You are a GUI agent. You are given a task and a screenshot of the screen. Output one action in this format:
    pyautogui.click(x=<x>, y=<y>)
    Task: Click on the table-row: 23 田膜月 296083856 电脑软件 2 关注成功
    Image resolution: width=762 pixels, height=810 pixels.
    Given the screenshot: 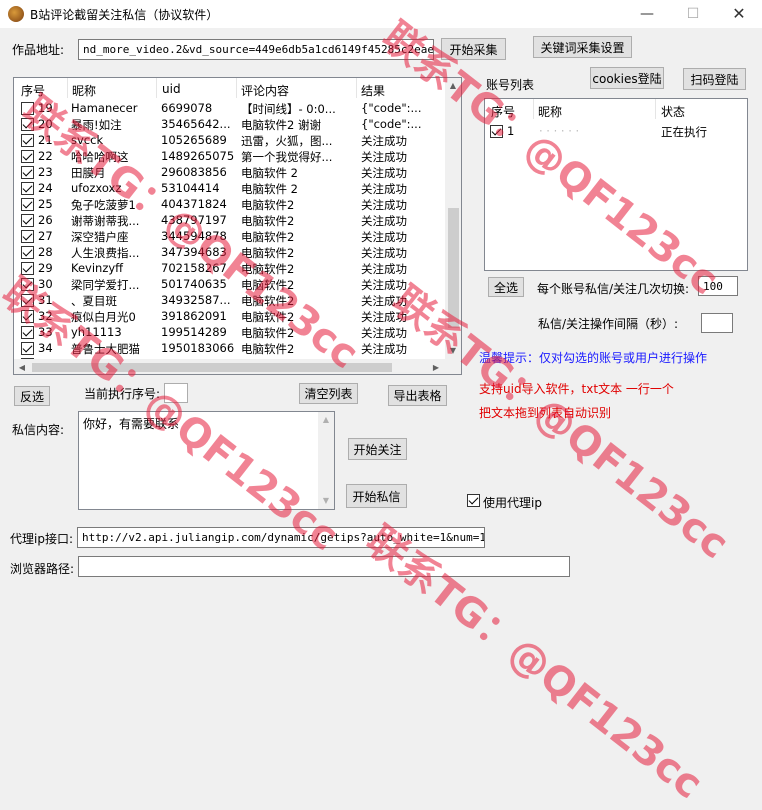 What is the action you would take?
    pyautogui.click(x=237, y=172)
    